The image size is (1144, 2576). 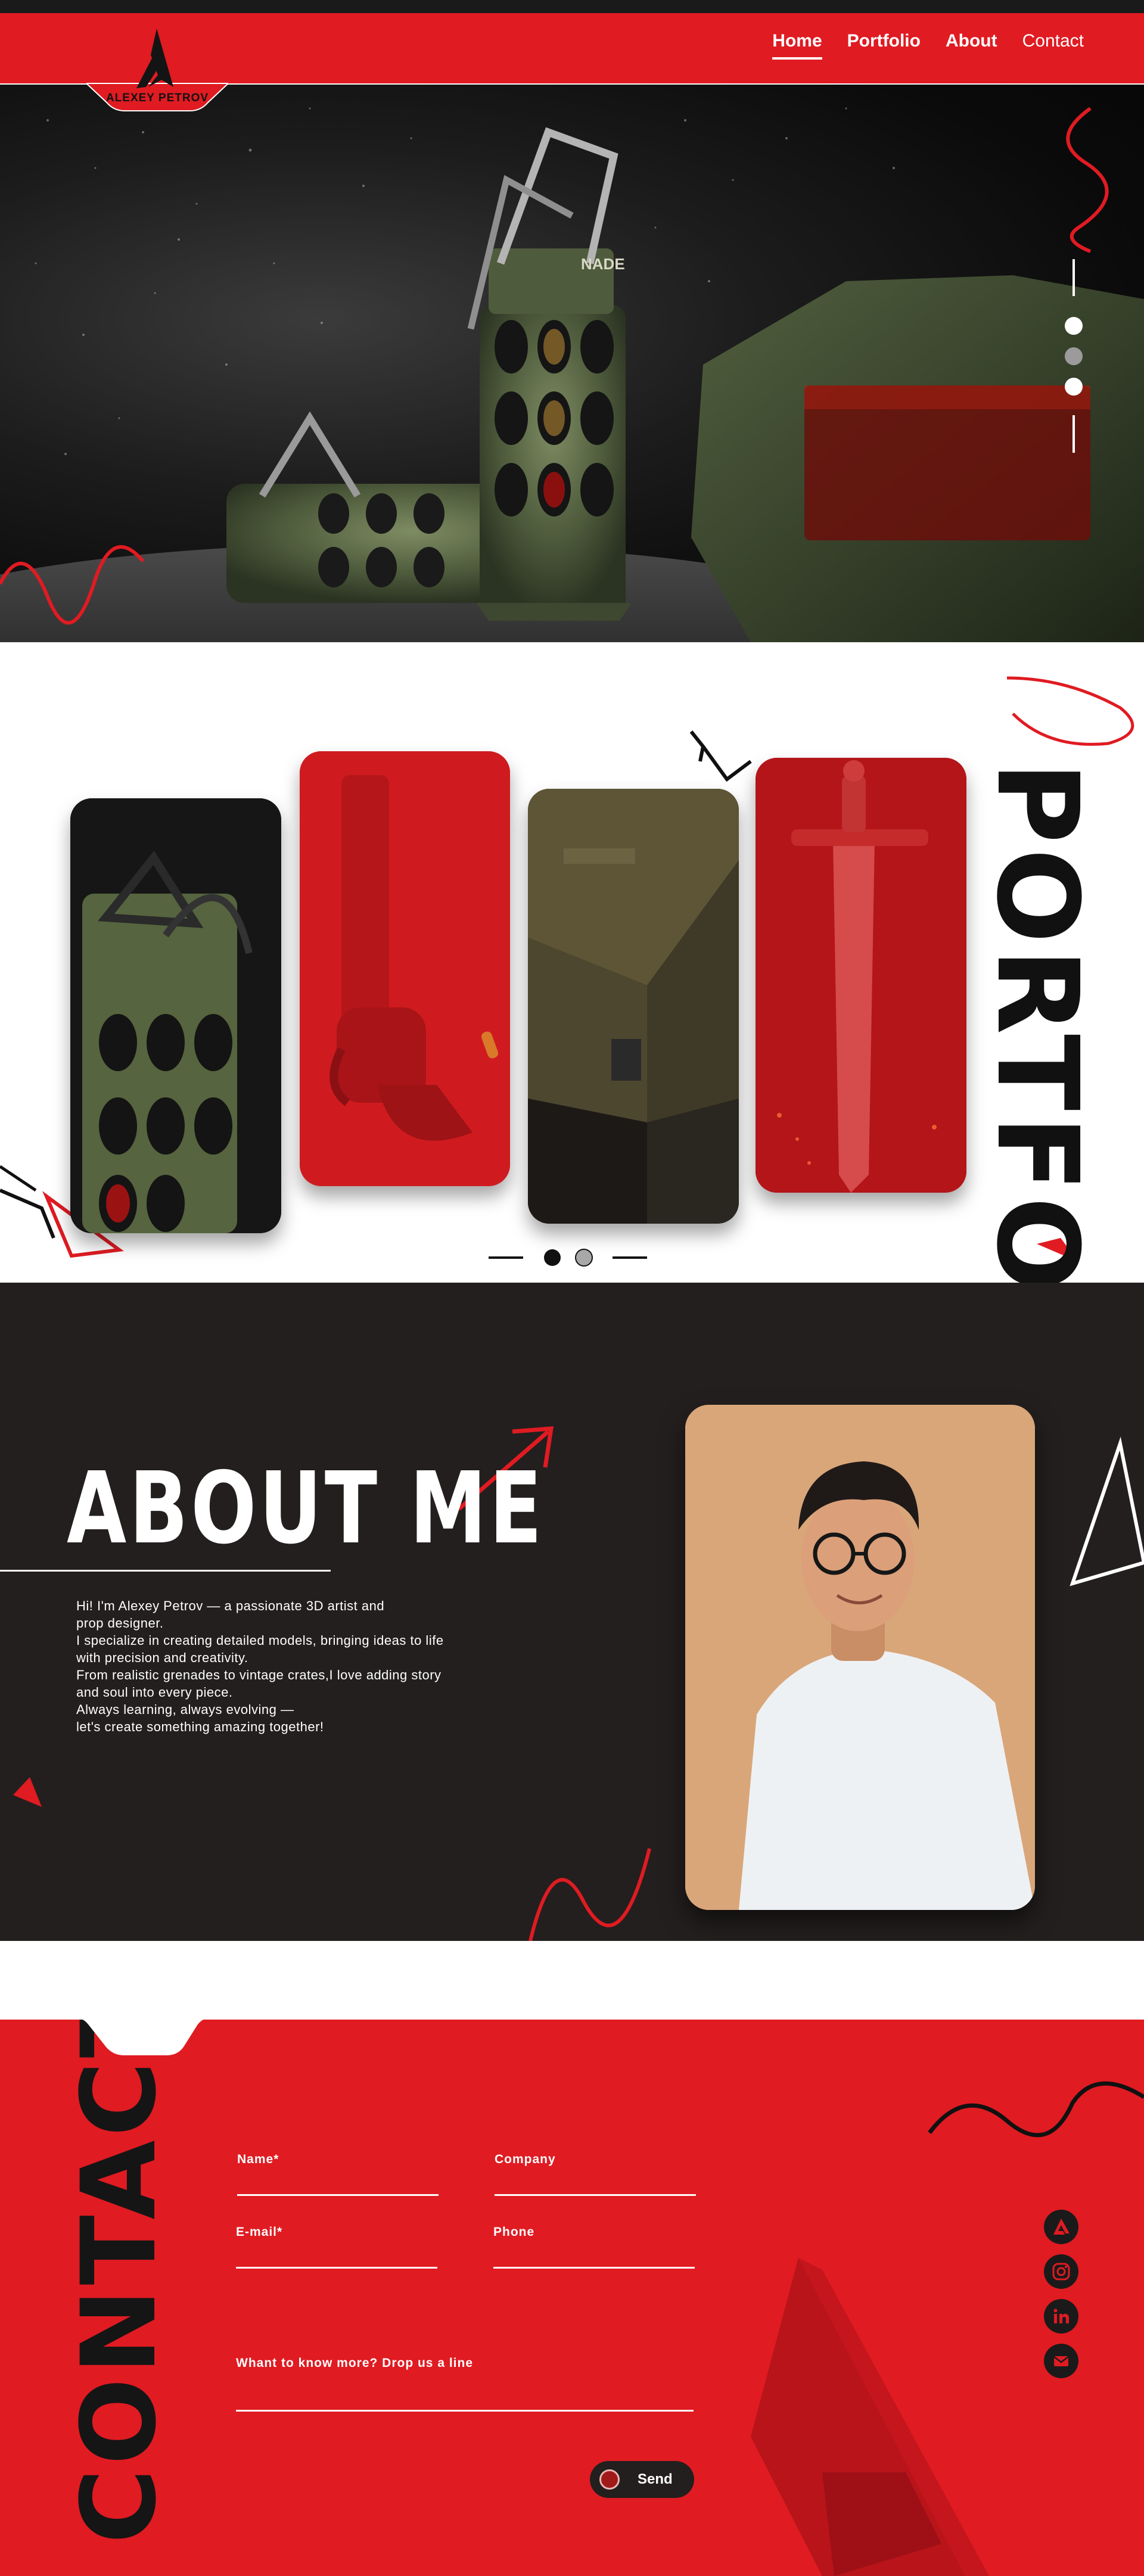 I want to click on about-line-7: Always learning, always evolving —, so click(x=185, y=1709).